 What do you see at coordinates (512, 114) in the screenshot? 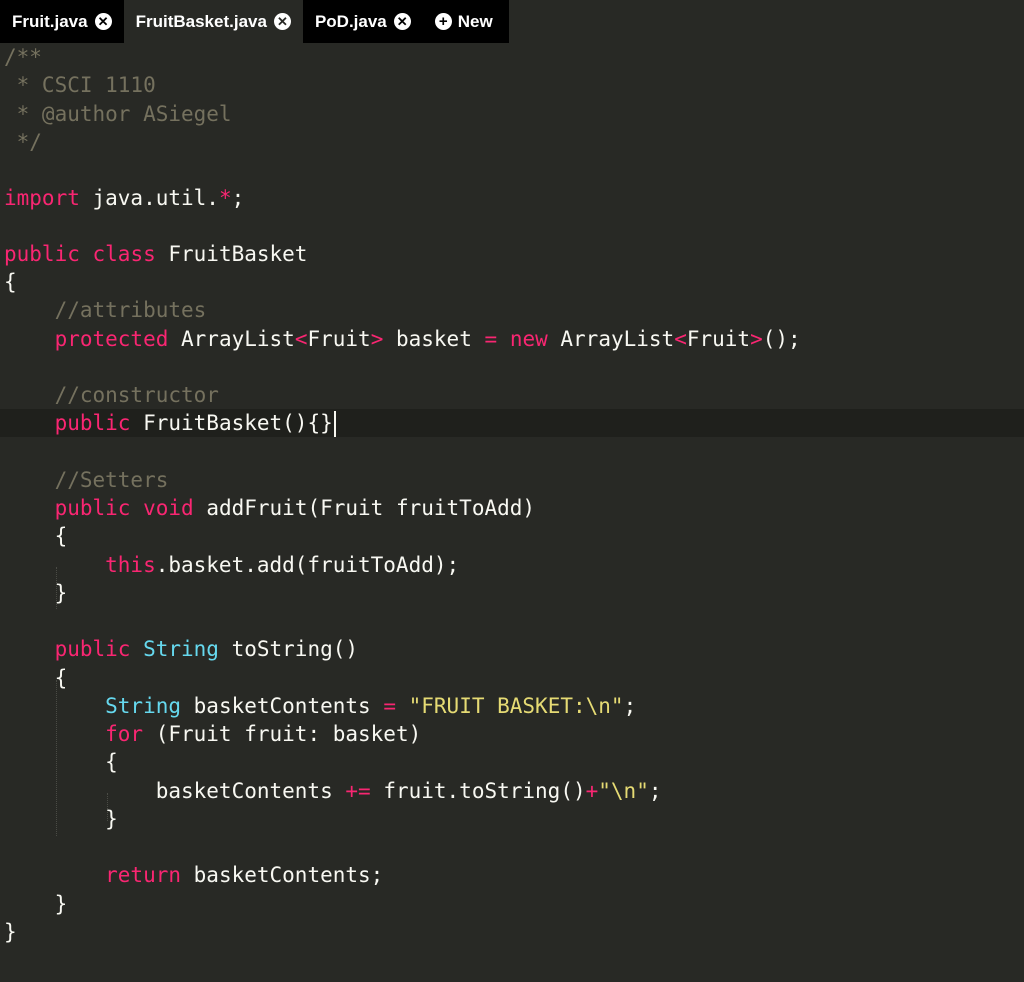
I see `code-line-3: * @author ASiegel` at bounding box center [512, 114].